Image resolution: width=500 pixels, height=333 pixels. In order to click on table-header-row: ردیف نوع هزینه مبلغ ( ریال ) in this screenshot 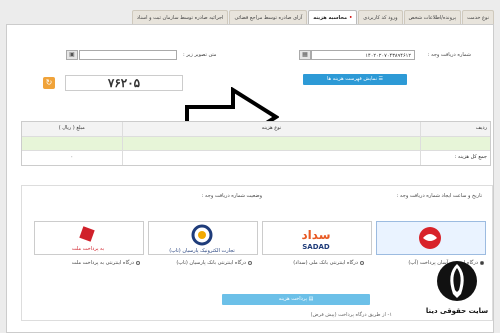, I will do `click(256, 129)`.